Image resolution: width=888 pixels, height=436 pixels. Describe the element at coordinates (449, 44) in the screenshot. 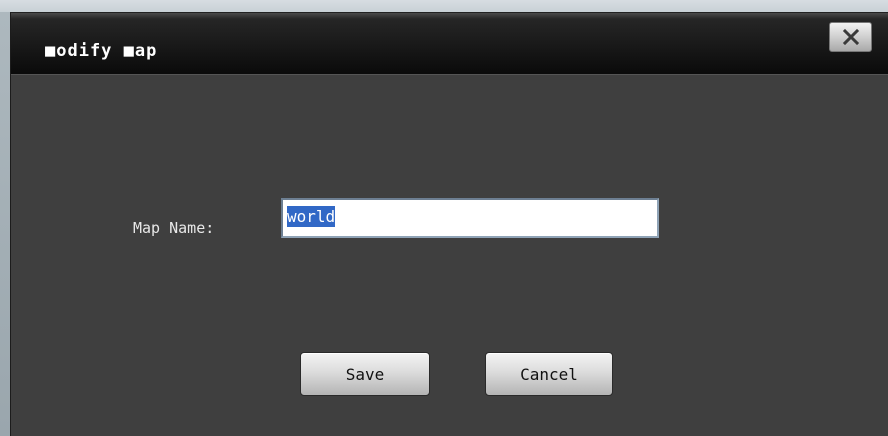

I see `dialog-titlebar: ■odify ■ap` at that location.